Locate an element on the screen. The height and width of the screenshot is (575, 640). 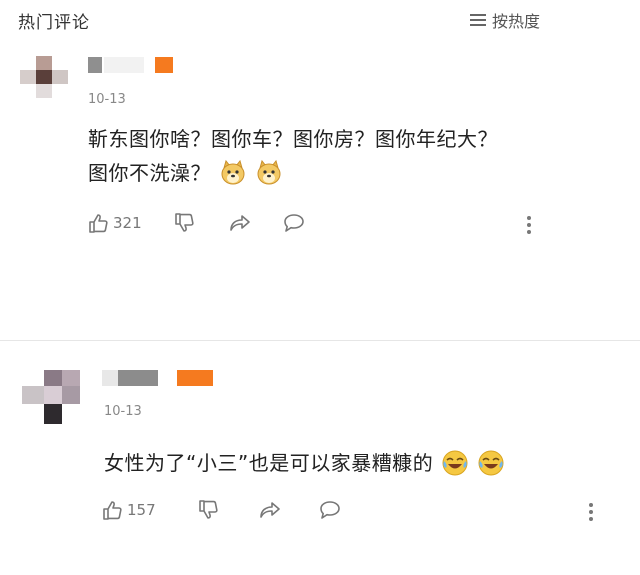
comment-actions: 321 is located at coordinates (197, 223).